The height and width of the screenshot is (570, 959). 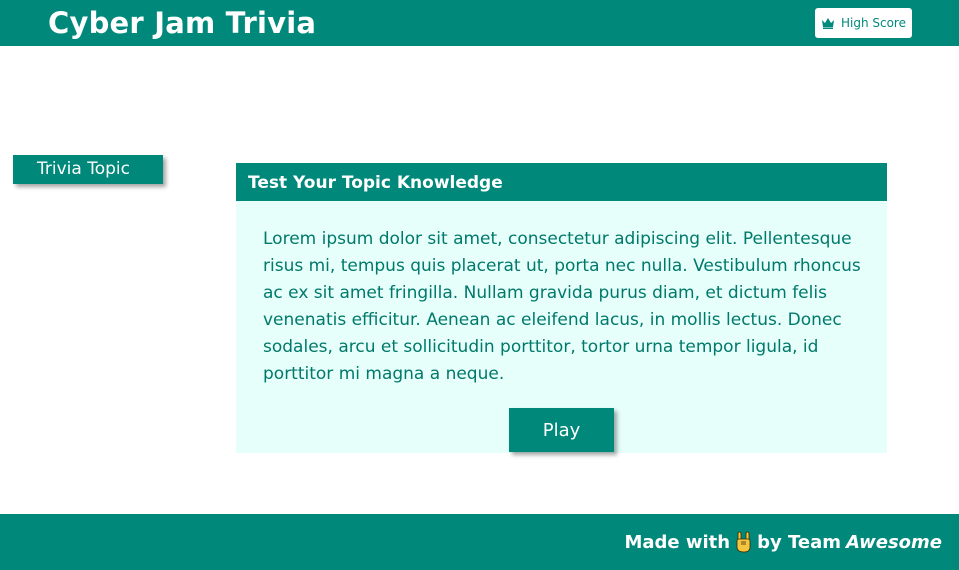 What do you see at coordinates (479, 23) in the screenshot?
I see `top-header: Cyber Jam Trivia High Score` at bounding box center [479, 23].